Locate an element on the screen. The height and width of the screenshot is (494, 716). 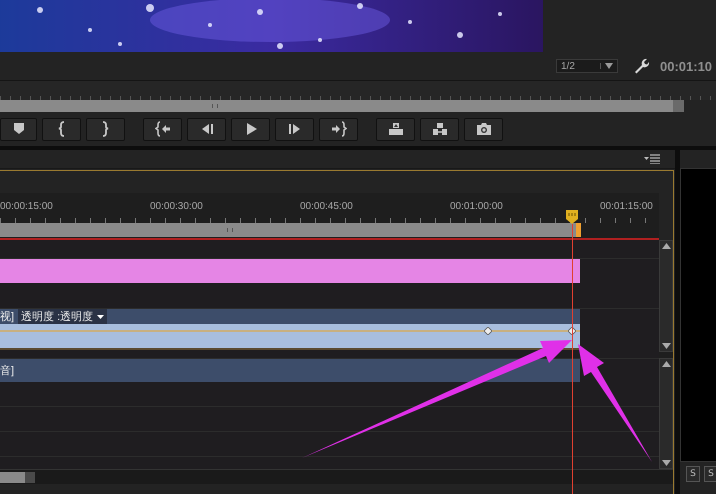
ruler-time: 00:01:15:00 is located at coordinates (626, 206).